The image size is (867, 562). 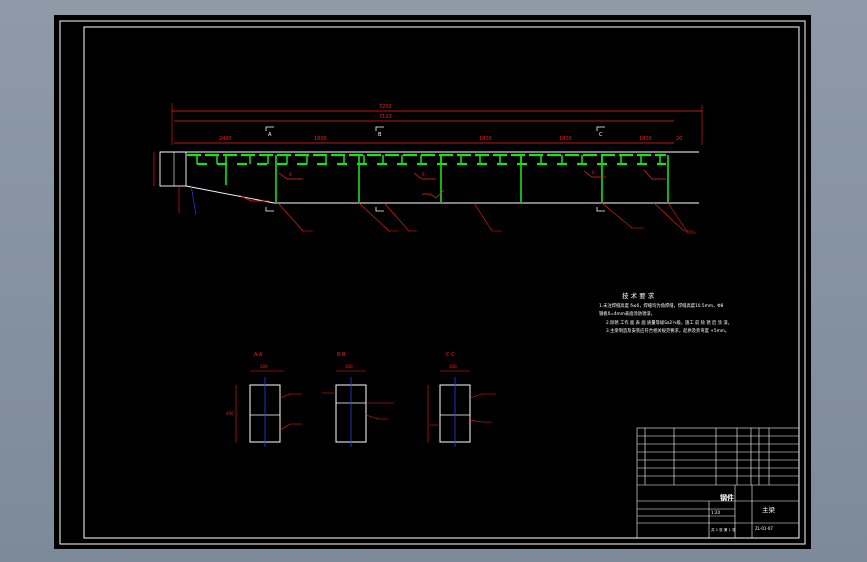 What do you see at coordinates (485, 139) in the screenshot?
I see `segment-dim-3: 1800` at bounding box center [485, 139].